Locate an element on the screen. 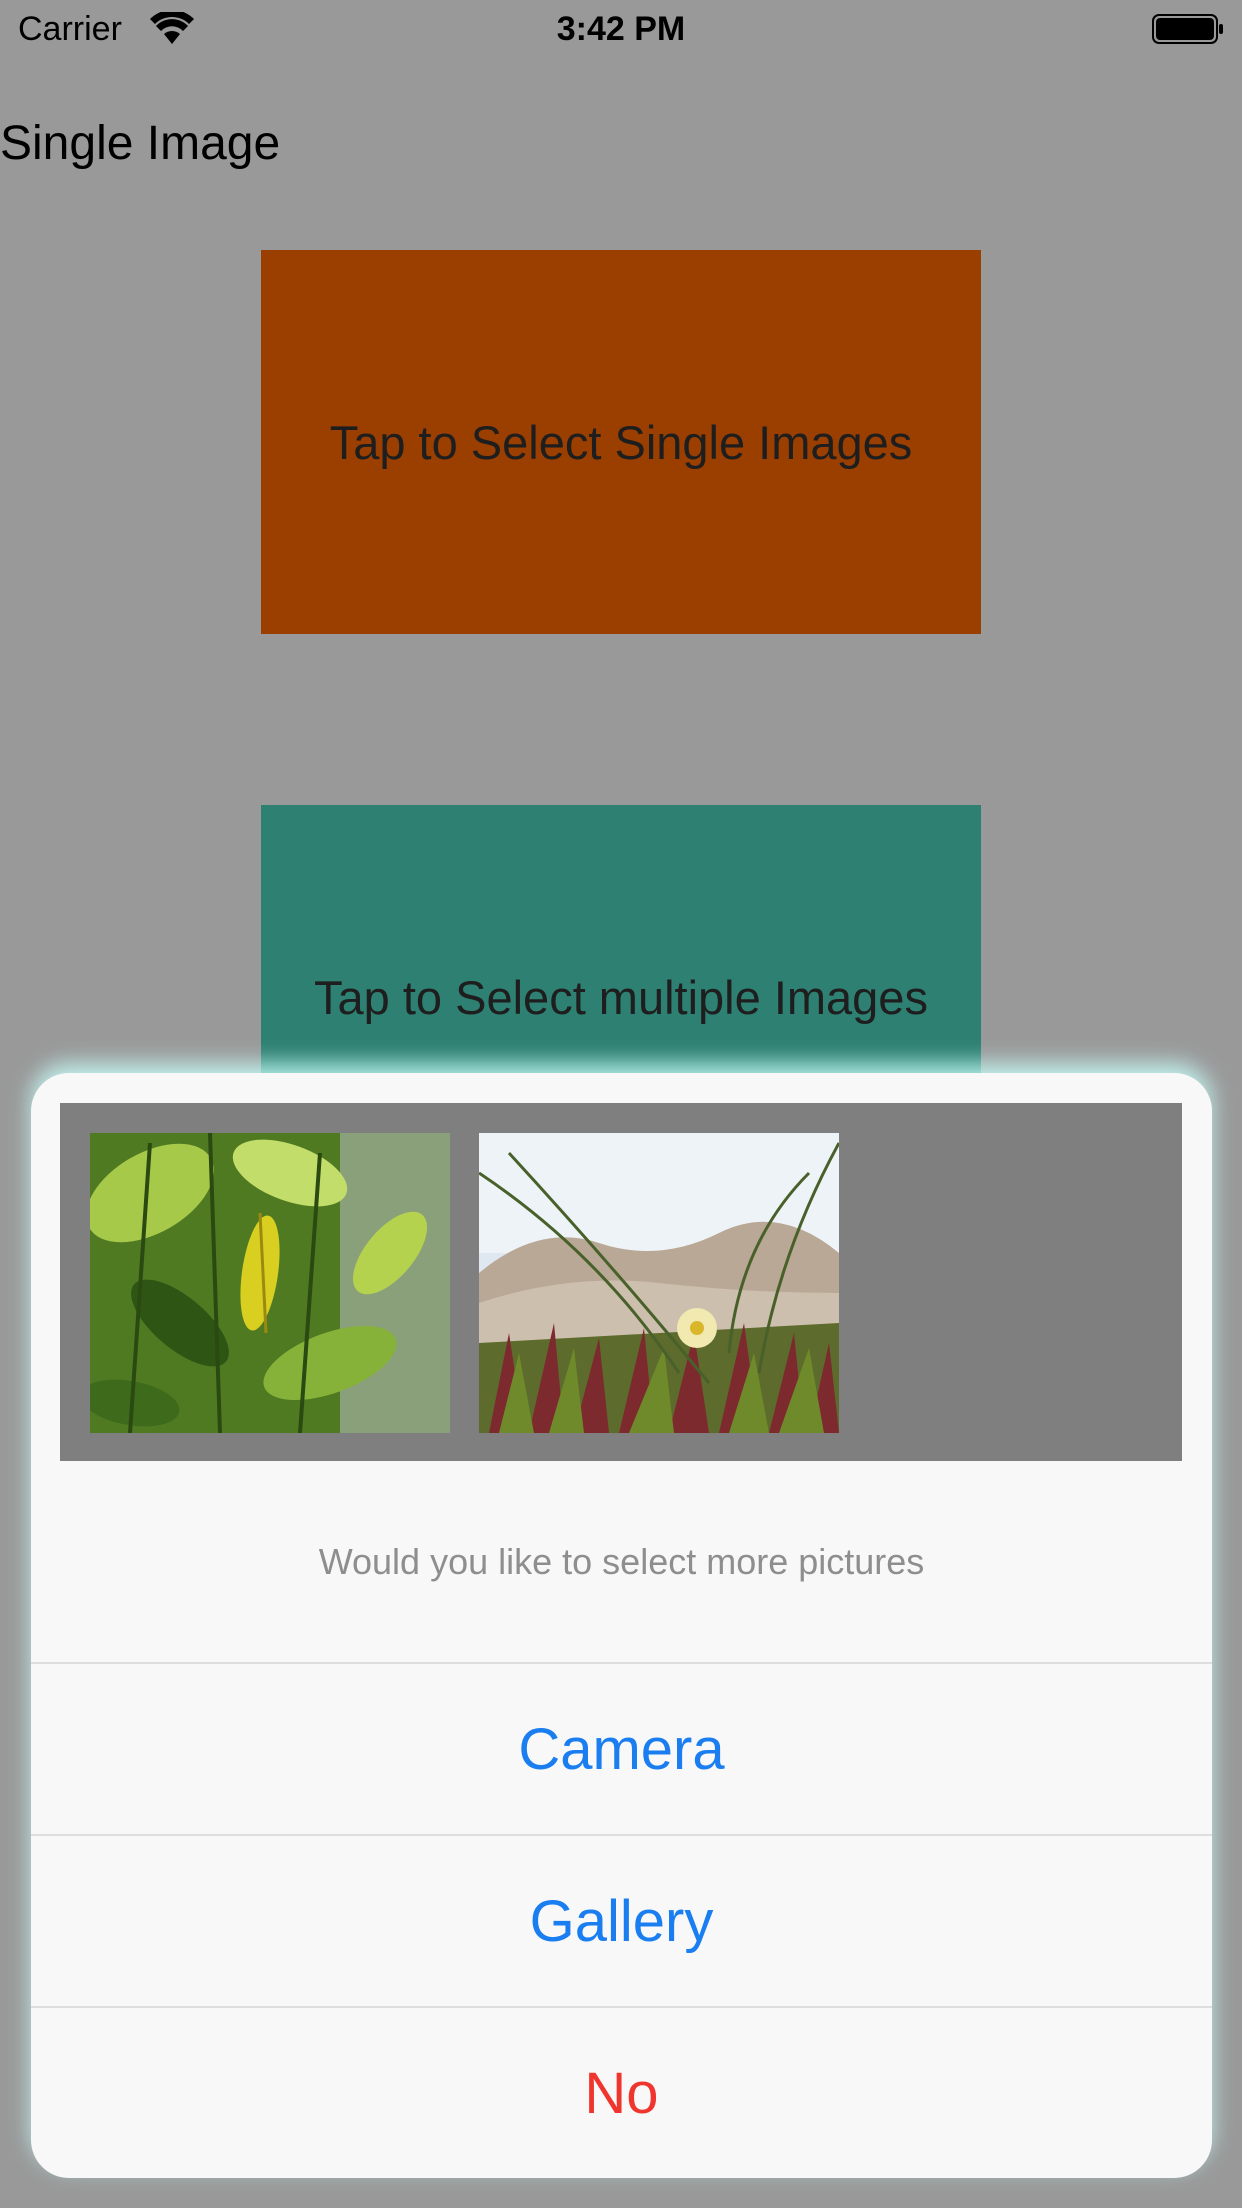 The image size is (1242, 2208). preview-image-leaves is located at coordinates (270, 1283).